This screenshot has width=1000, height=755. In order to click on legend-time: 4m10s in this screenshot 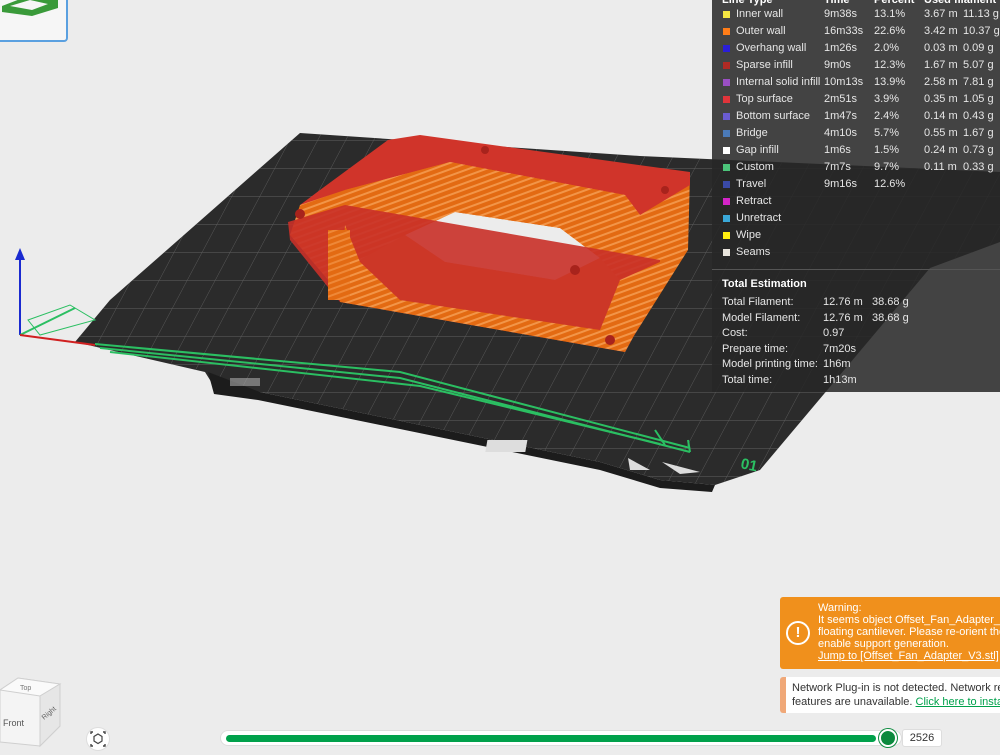, I will do `click(841, 133)`.